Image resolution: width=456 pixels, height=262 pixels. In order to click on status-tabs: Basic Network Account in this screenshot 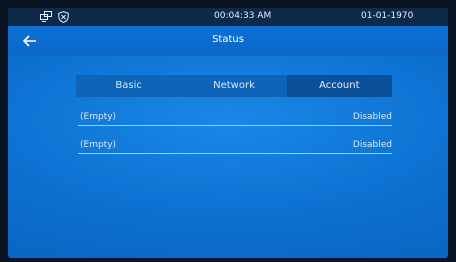, I will do `click(234, 86)`.